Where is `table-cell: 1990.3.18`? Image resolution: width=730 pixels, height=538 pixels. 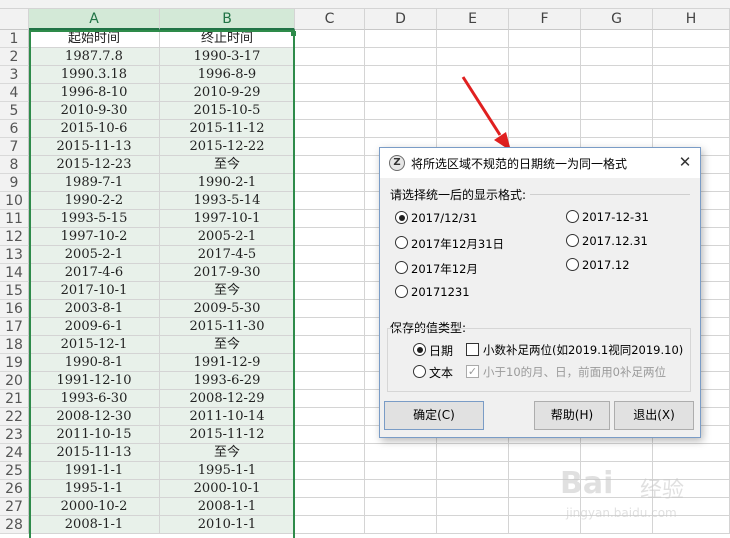 table-cell: 1990.3.18 is located at coordinates (94, 75).